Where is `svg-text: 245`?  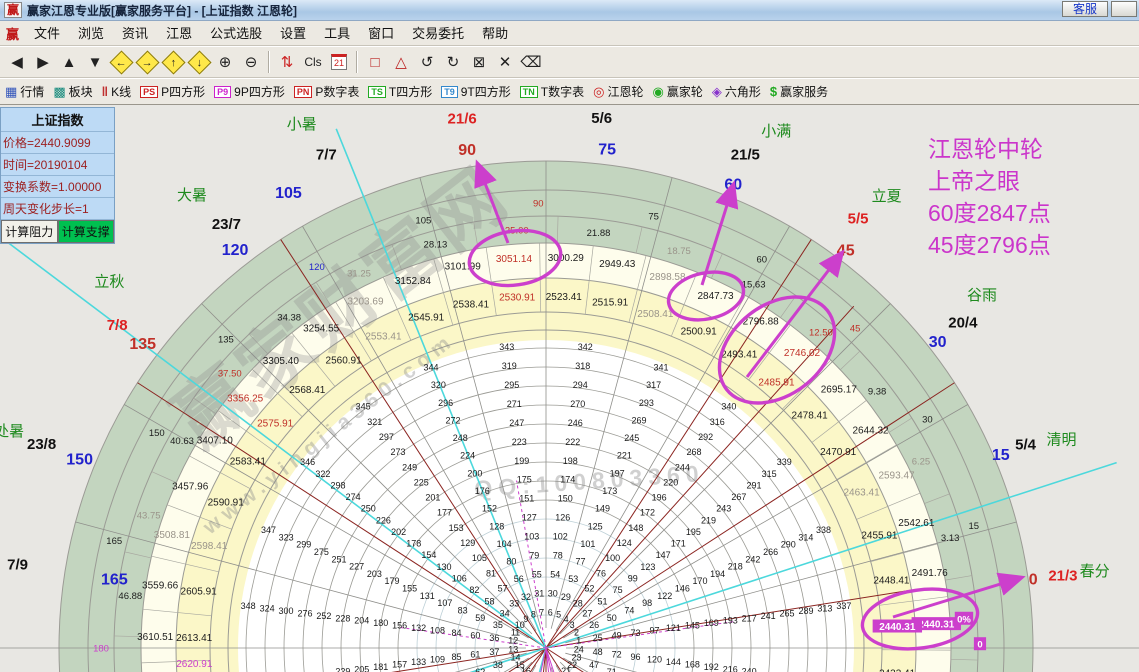
svg-text: 245 is located at coordinates (631, 438).